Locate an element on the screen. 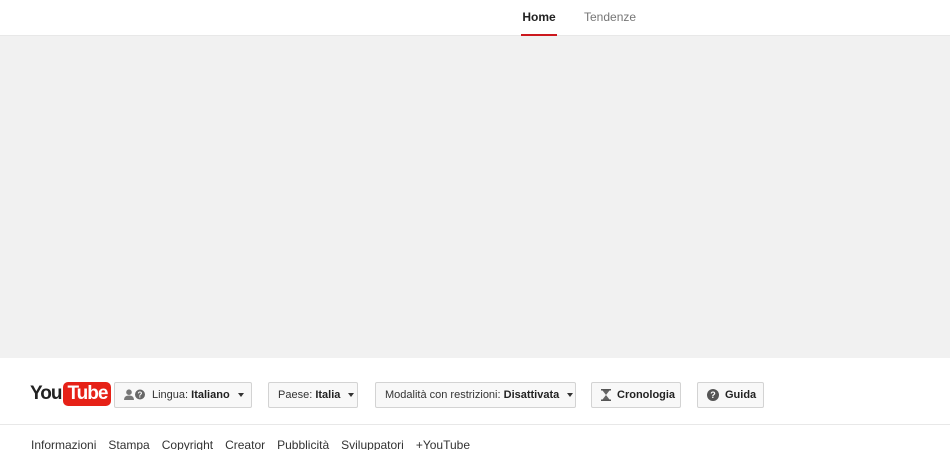 Image resolution: width=950 pixels, height=450 pixels. restricted-mode-label: Modalità con restrizioni: is located at coordinates (443, 395).